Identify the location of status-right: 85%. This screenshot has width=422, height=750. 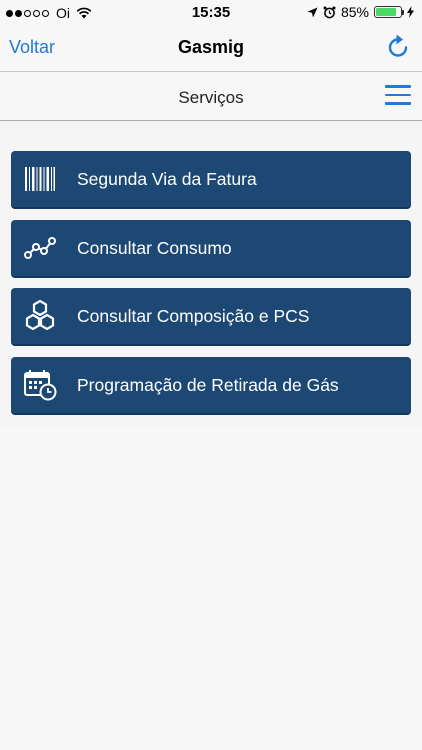
(360, 12).